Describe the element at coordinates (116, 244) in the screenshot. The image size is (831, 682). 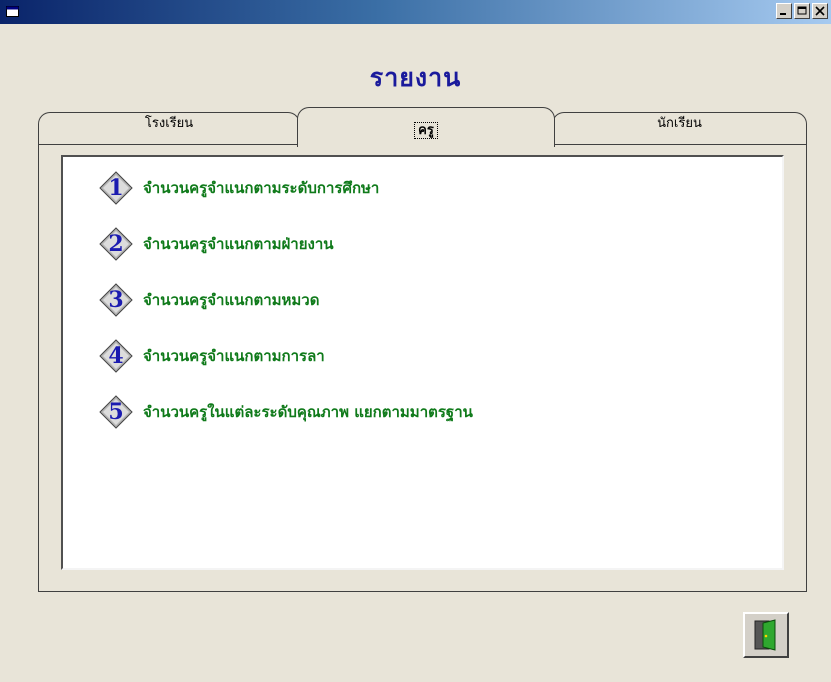
I see `diamond-number-icon: 2` at that location.